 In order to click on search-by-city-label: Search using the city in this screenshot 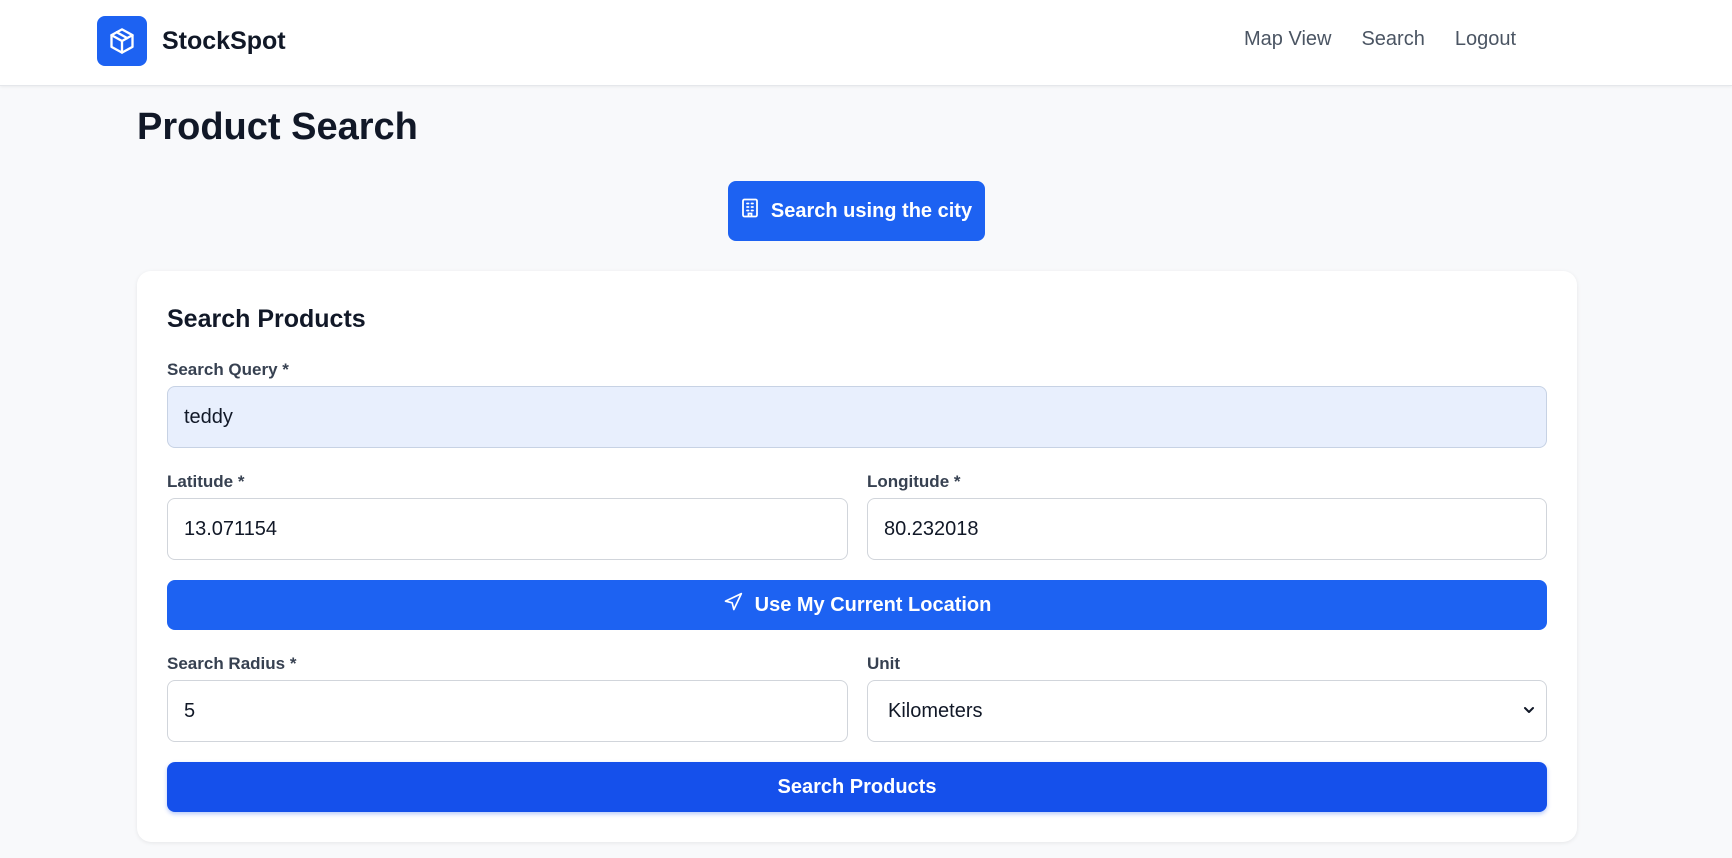, I will do `click(871, 210)`.